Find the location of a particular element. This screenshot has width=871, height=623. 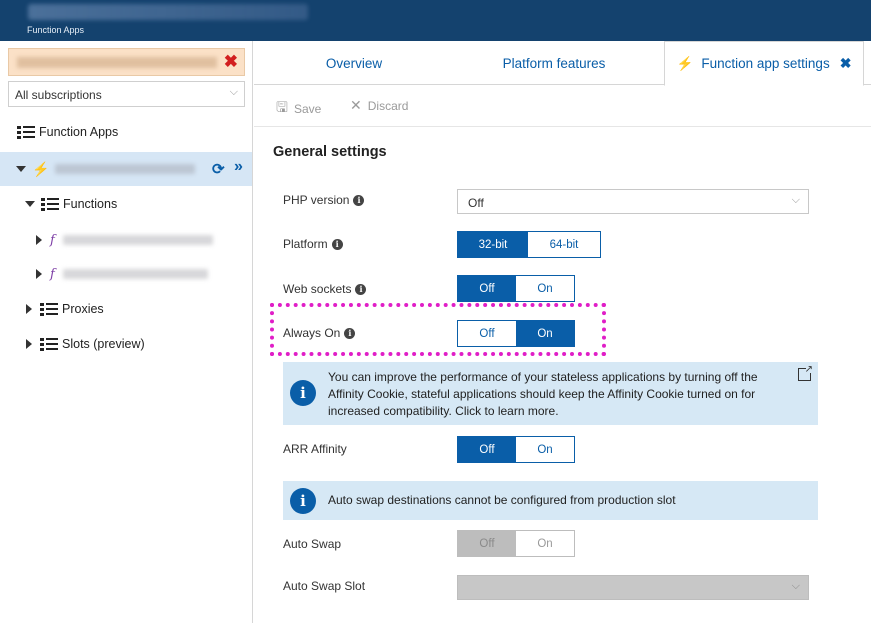

web-sockets-label: Web sockets i is located at coordinates (325, 289).